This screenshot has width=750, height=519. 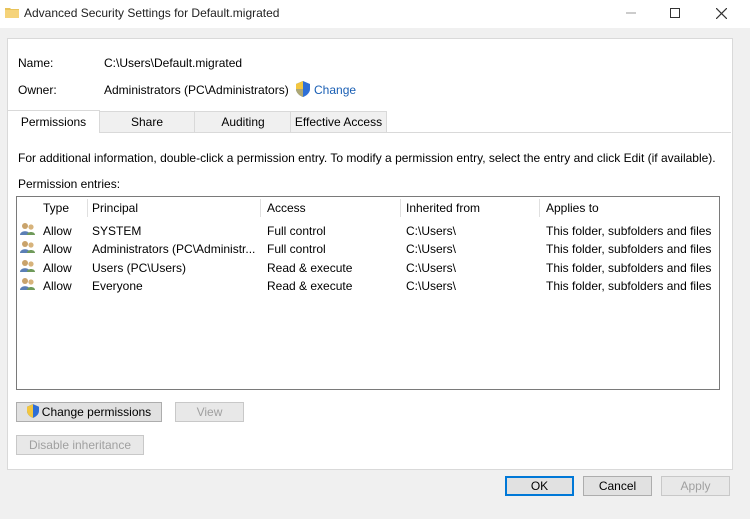 I want to click on tab-share: Share, so click(x=147, y=121).